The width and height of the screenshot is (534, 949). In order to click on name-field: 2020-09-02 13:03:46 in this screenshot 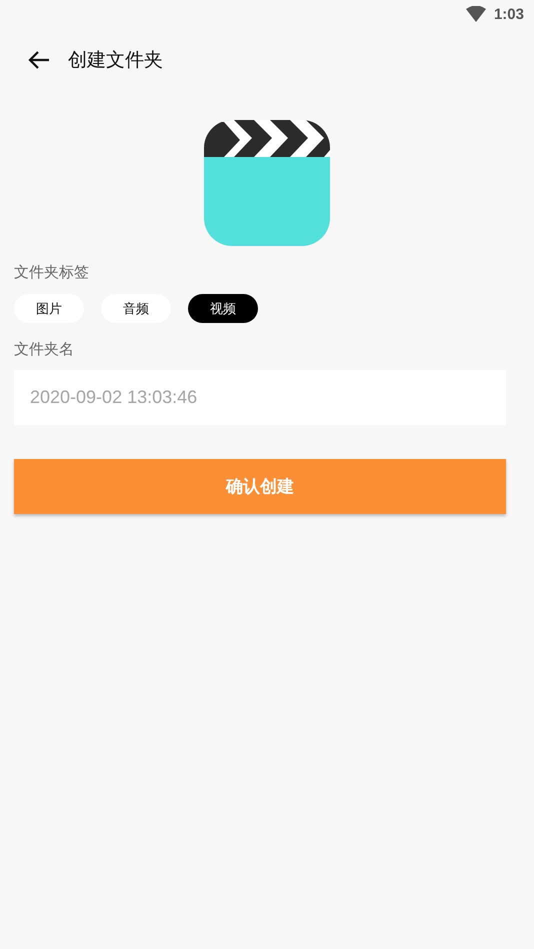, I will do `click(260, 397)`.